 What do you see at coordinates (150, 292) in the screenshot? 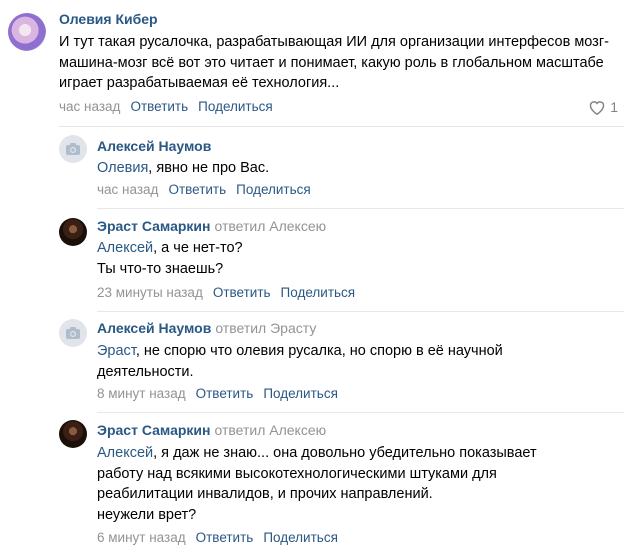
I see `comment-time: 23 минуты назад` at bounding box center [150, 292].